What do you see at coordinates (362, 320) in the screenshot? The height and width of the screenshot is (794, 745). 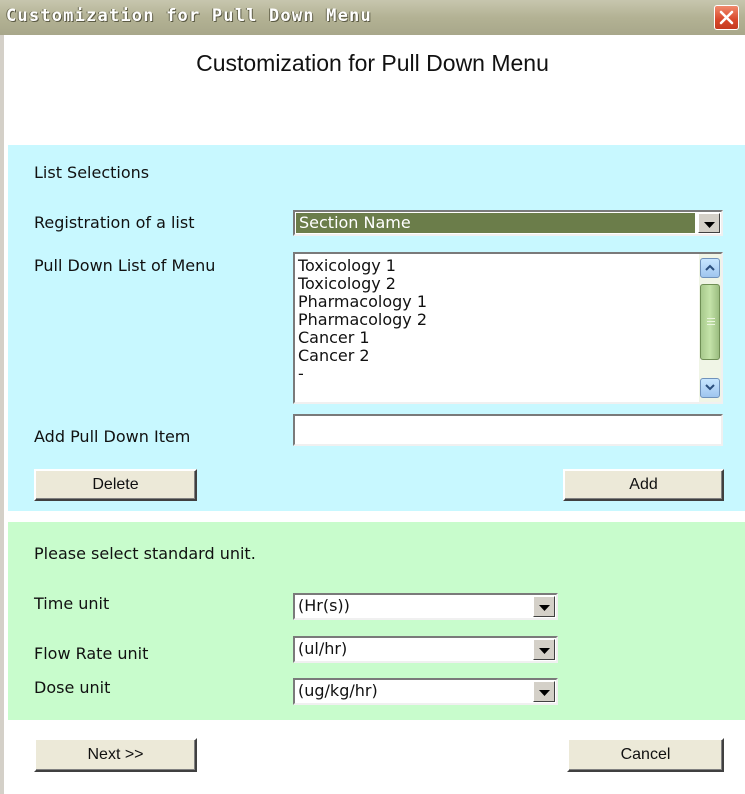 I see `list-item: Pharmacology 2` at bounding box center [362, 320].